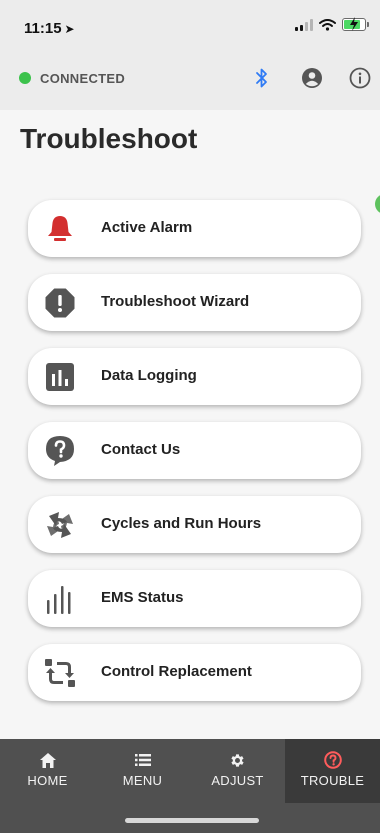 This screenshot has height=833, width=380. What do you see at coordinates (355, 24) in the screenshot?
I see `battery-charging-icon` at bounding box center [355, 24].